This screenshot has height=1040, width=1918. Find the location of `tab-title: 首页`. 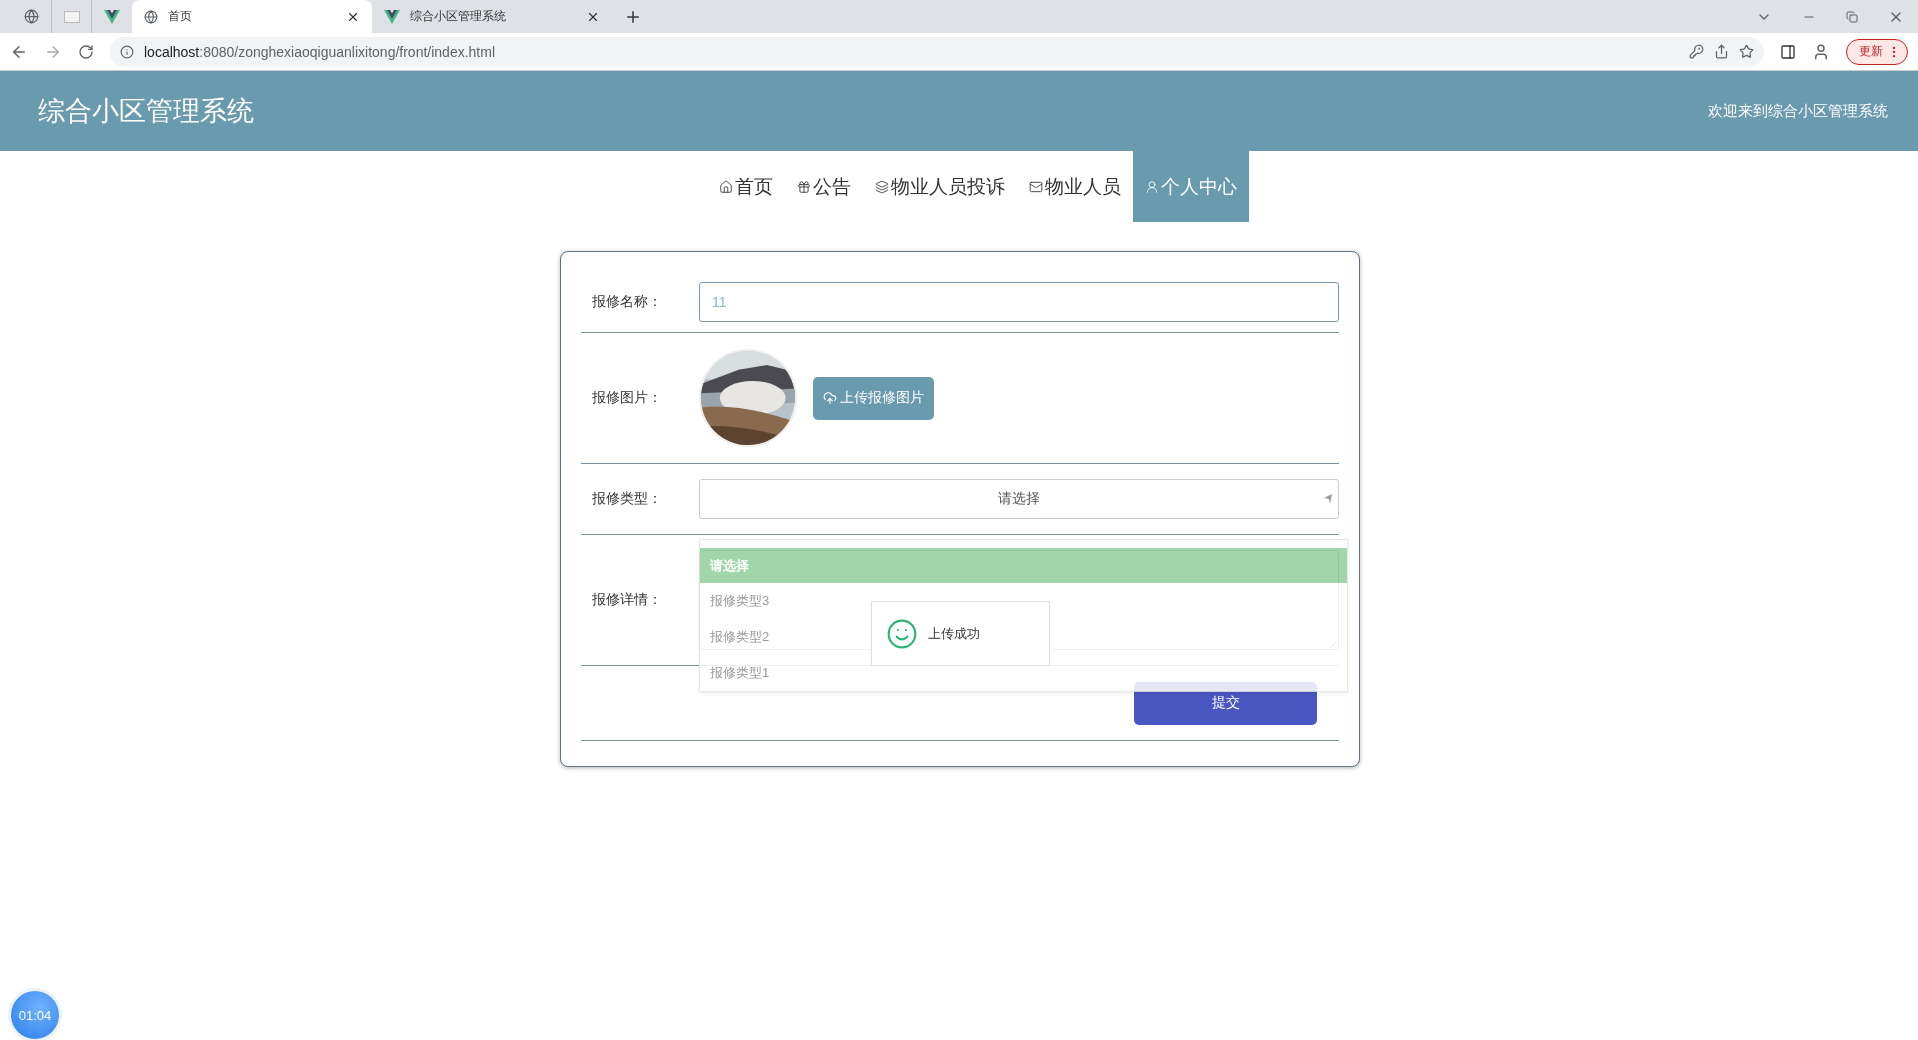

tab-title: 首页 is located at coordinates (180, 16).